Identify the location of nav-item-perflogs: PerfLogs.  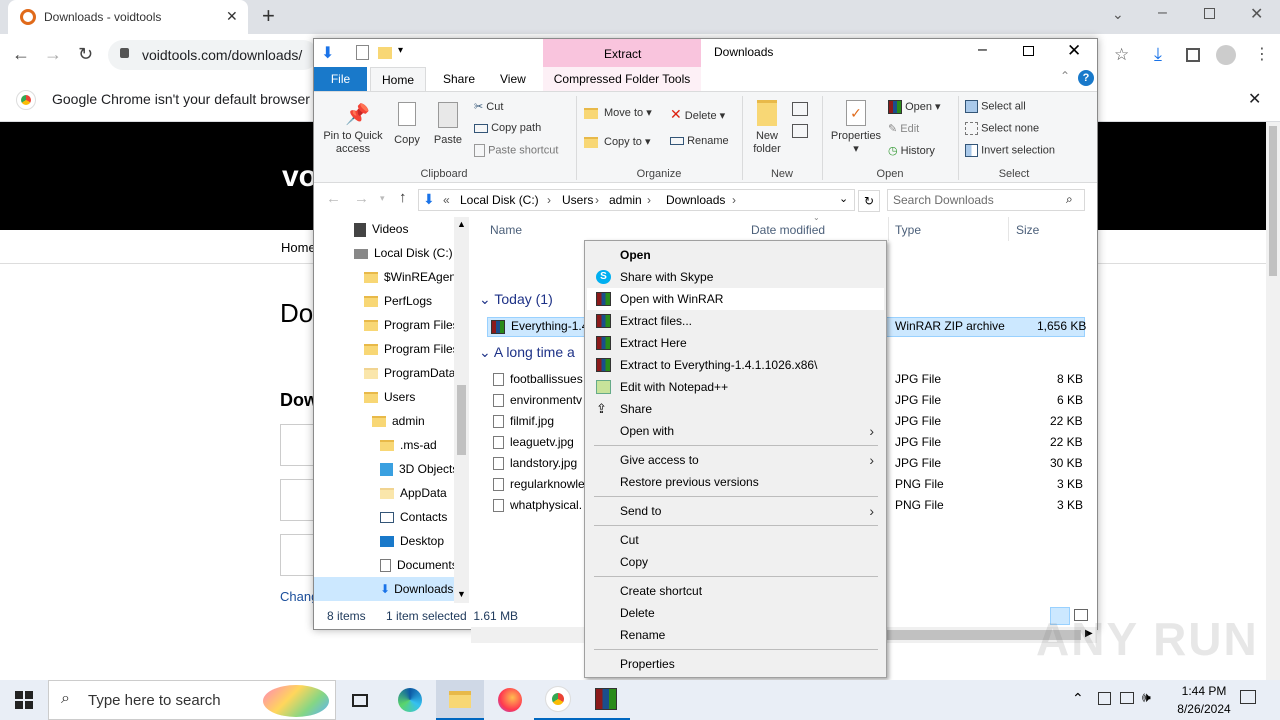
(398, 301).